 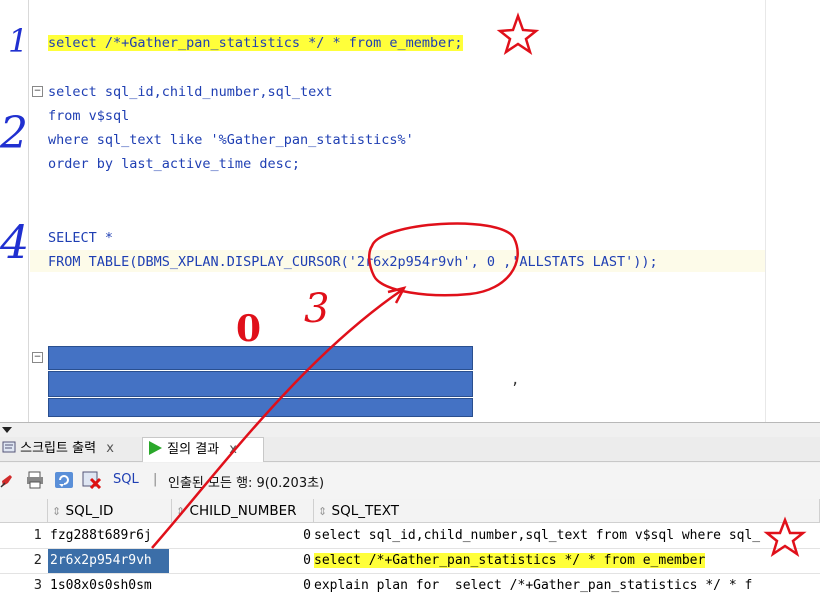 I want to click on annotation-number-1: 1, so click(x=18, y=41).